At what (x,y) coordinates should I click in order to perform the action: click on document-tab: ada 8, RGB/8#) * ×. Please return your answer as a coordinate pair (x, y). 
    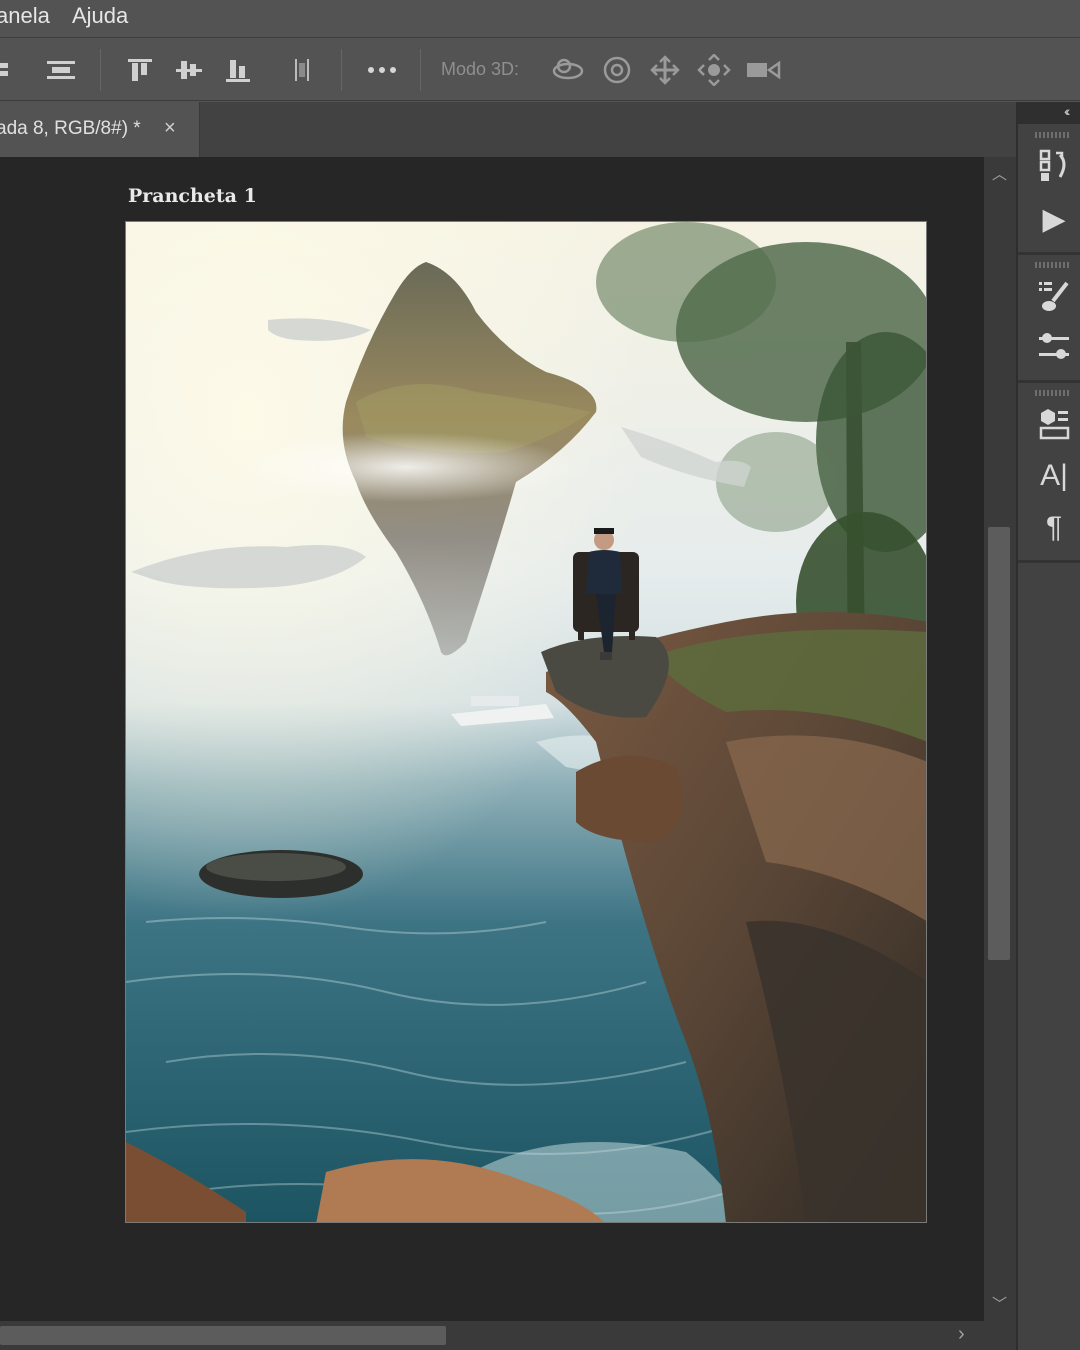
    Looking at the image, I should click on (100, 129).